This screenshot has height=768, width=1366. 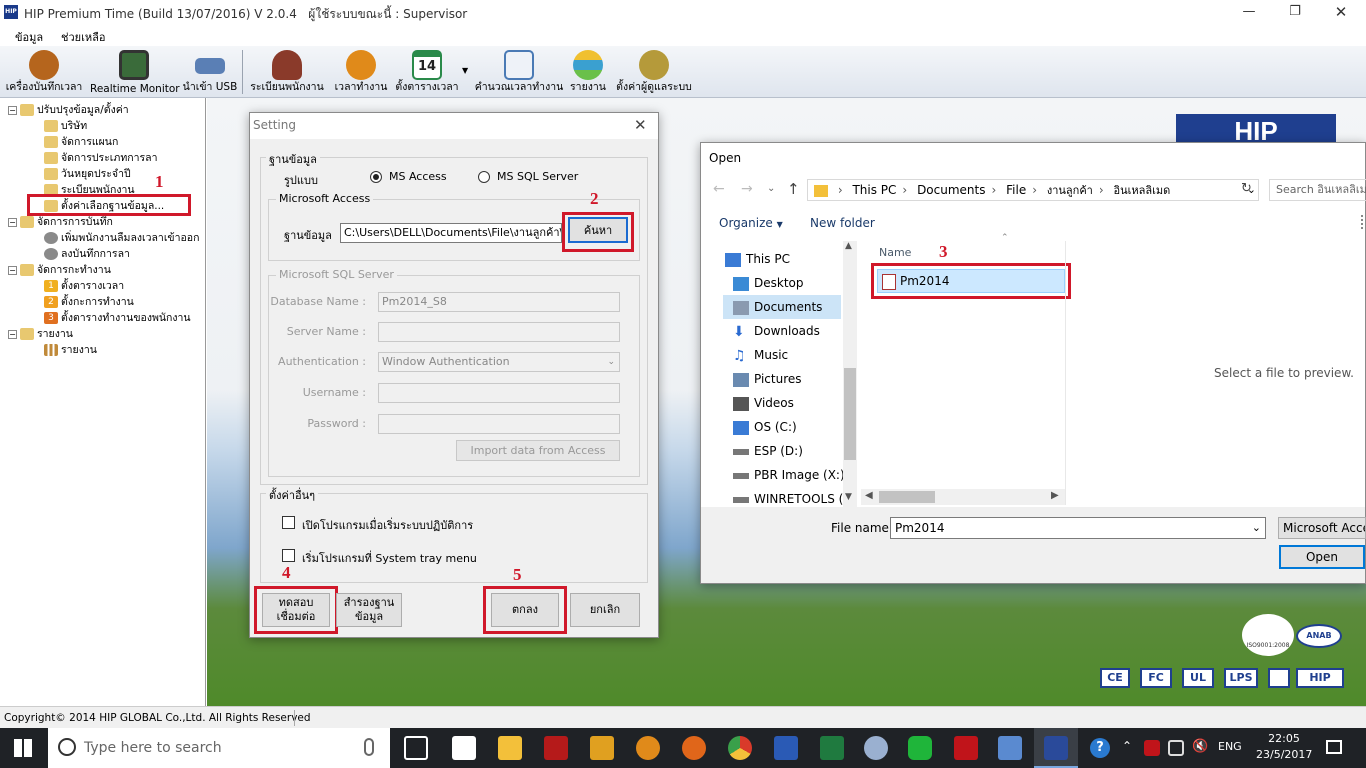 What do you see at coordinates (751, 223) in the screenshot?
I see `organize-button: Organize ▼` at bounding box center [751, 223].